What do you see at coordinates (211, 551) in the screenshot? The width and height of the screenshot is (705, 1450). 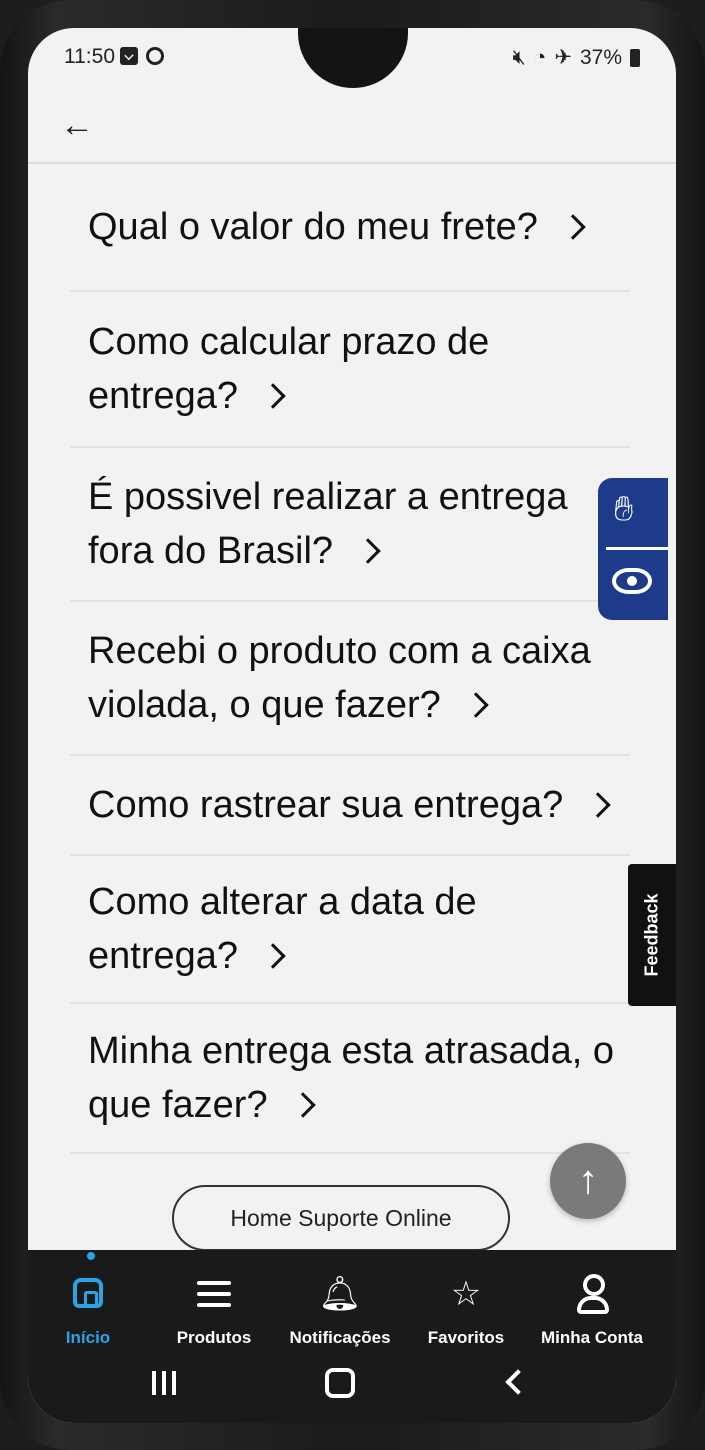 I see `faq-question-text: fora do Brasil?` at bounding box center [211, 551].